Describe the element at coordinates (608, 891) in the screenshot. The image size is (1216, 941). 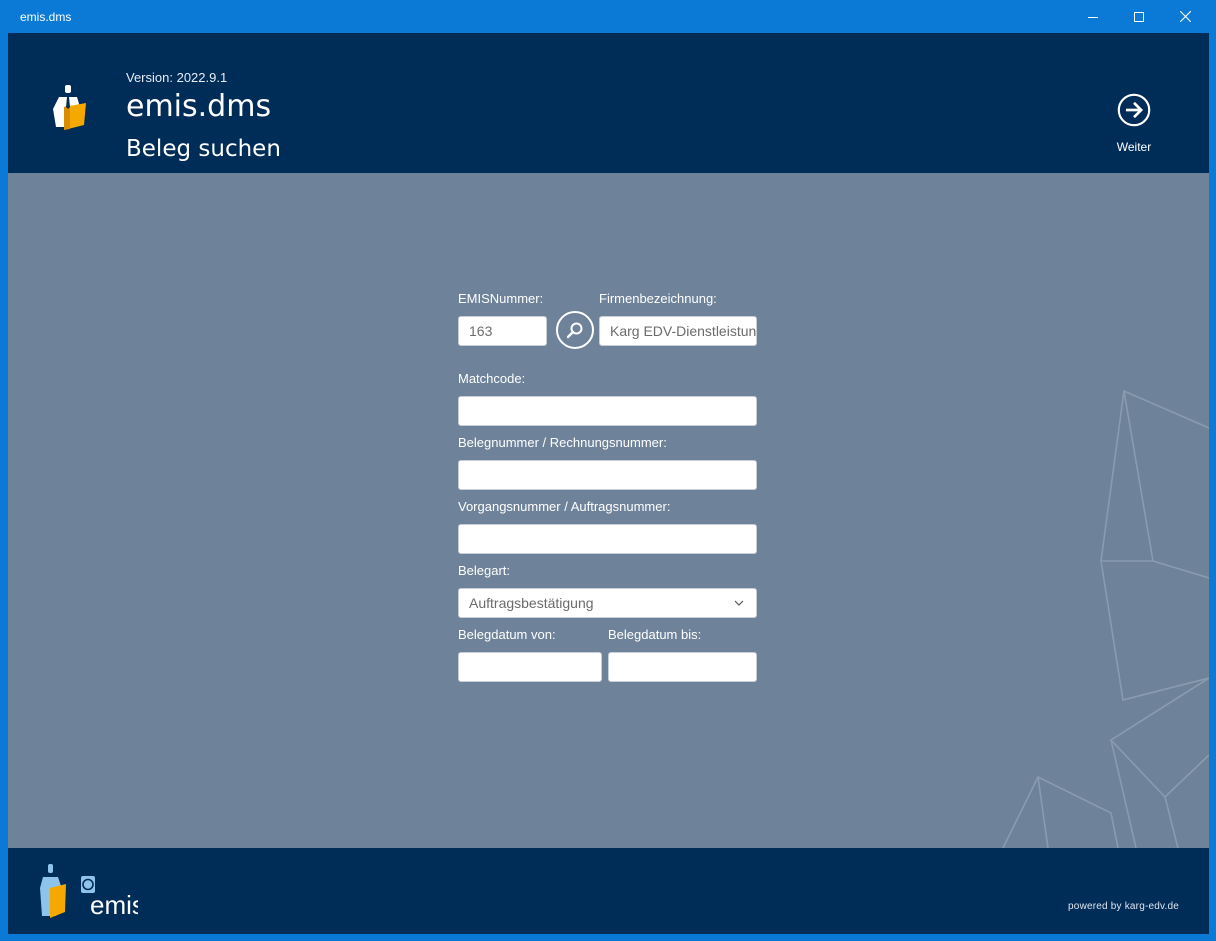
I see `footer: emis powered by karg-edv.de` at that location.